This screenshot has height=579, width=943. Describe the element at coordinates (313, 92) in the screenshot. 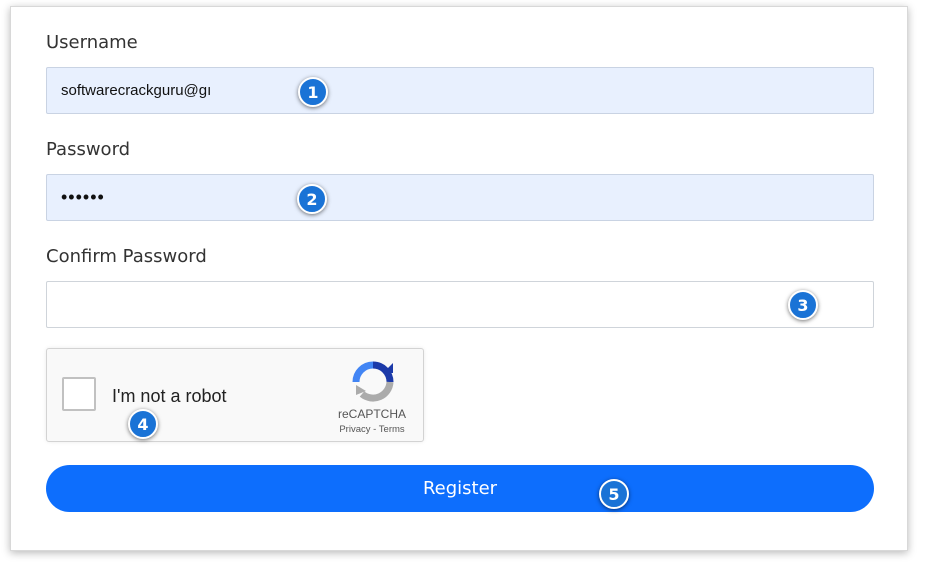

I see `annotation-badge-1: 1` at that location.